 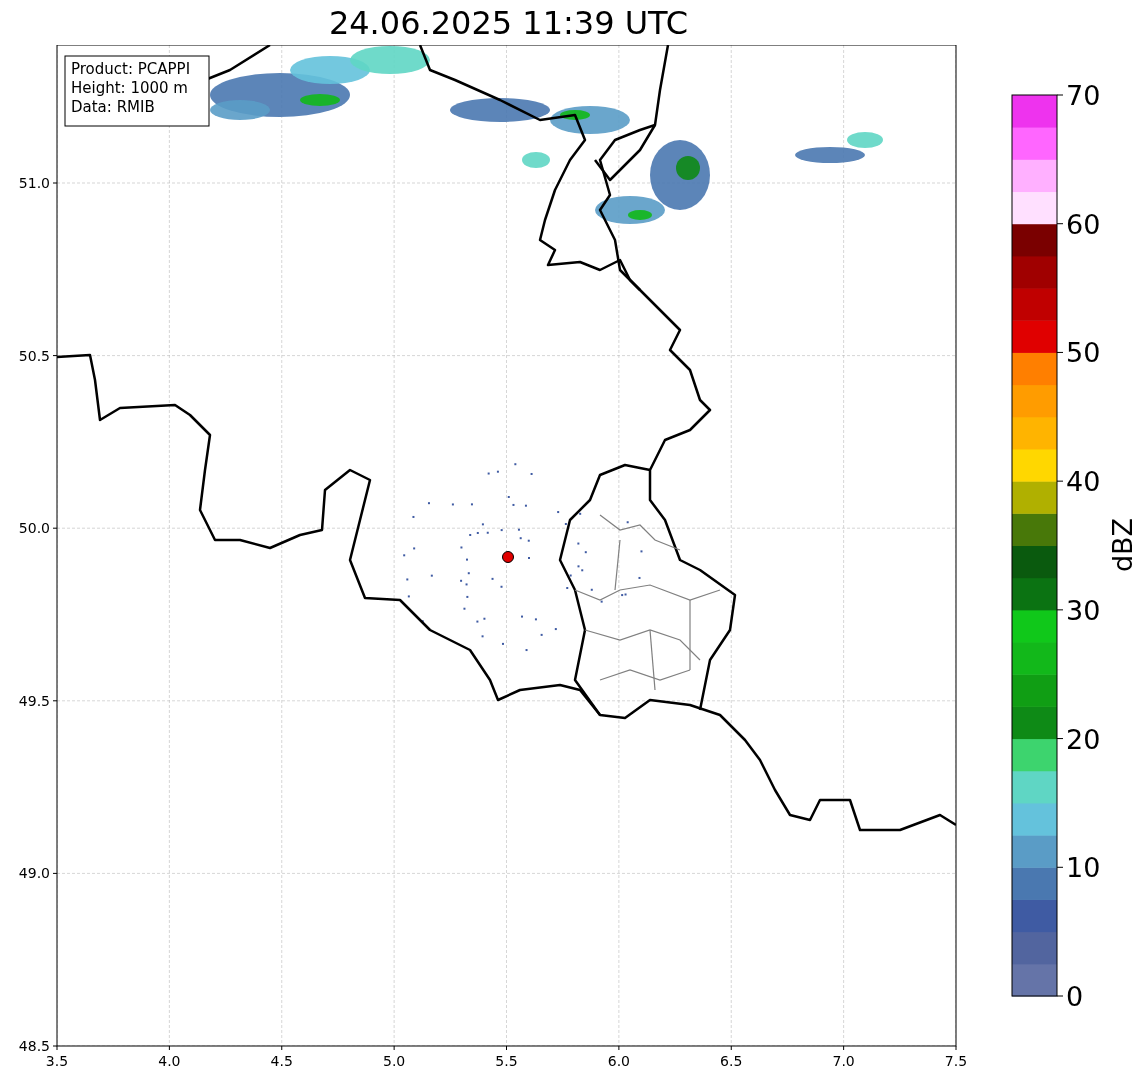 I want to click on colorbar-tick-label: 10, so click(x=1083, y=868).